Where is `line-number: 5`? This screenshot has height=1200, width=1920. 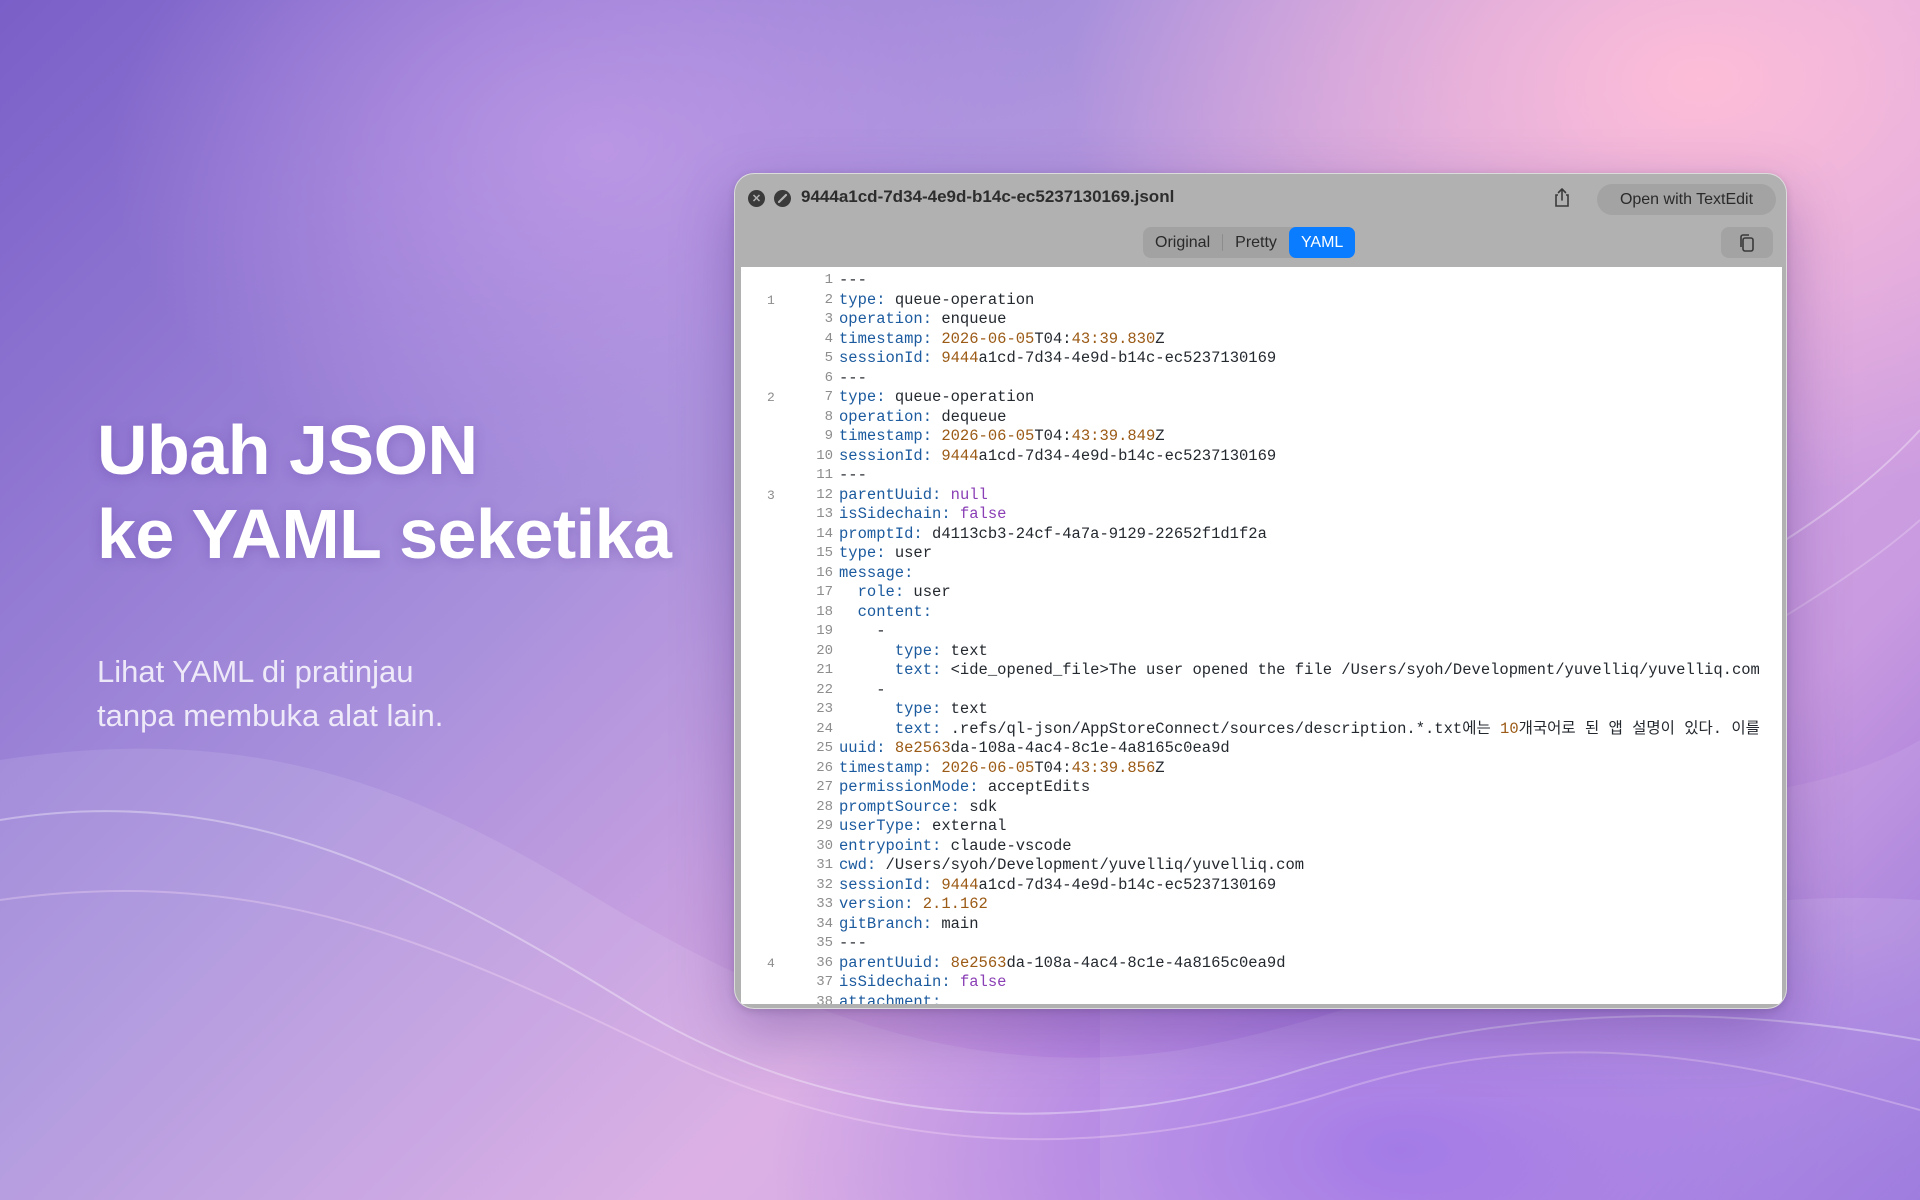
line-number: 5 is located at coordinates (828, 358).